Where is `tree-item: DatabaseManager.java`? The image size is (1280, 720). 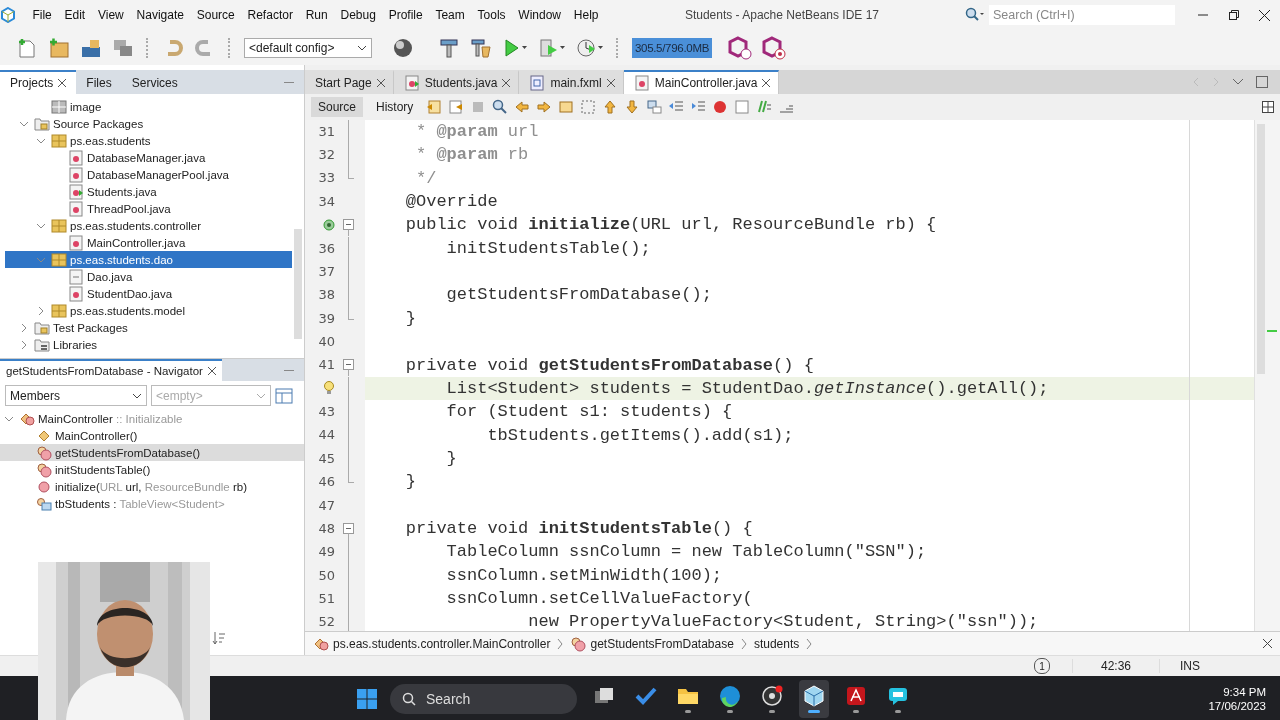 tree-item: DatabaseManager.java is located at coordinates (148, 157).